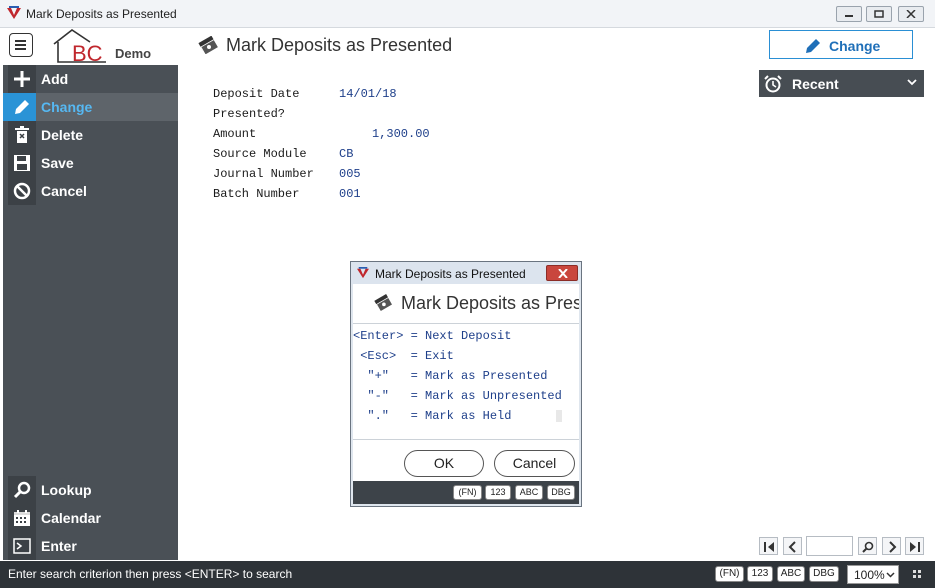  What do you see at coordinates (249, 114) in the screenshot?
I see `field-label-presented: Presented?` at bounding box center [249, 114].